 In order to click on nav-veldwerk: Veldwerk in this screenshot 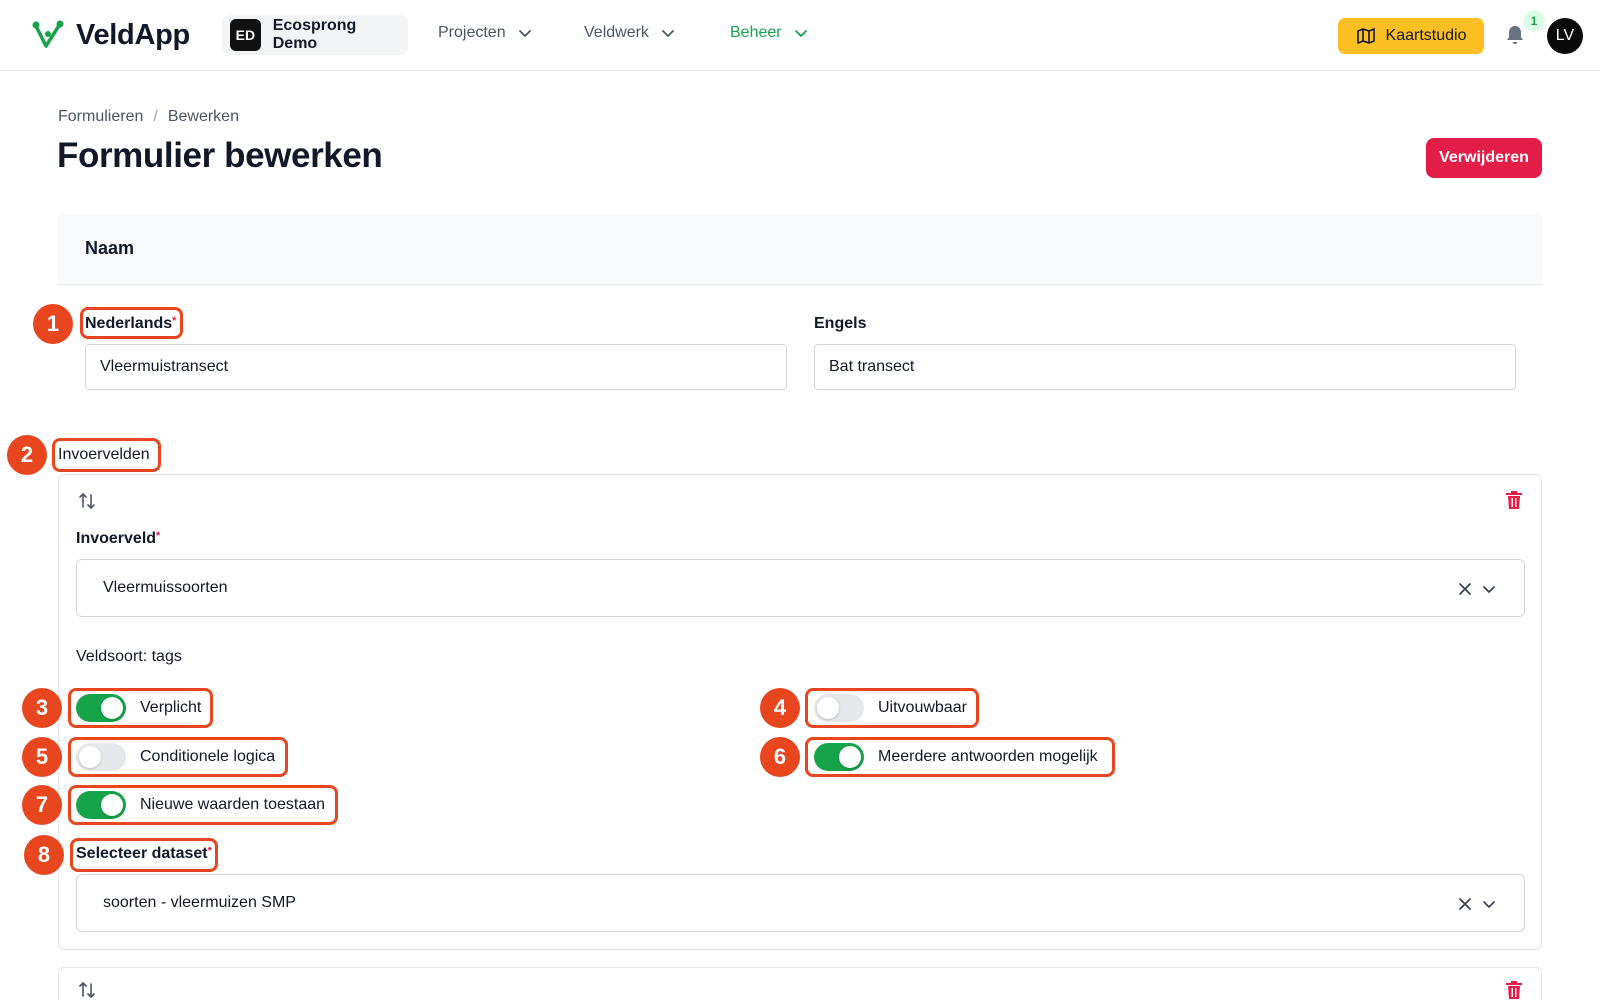, I will do `click(629, 33)`.